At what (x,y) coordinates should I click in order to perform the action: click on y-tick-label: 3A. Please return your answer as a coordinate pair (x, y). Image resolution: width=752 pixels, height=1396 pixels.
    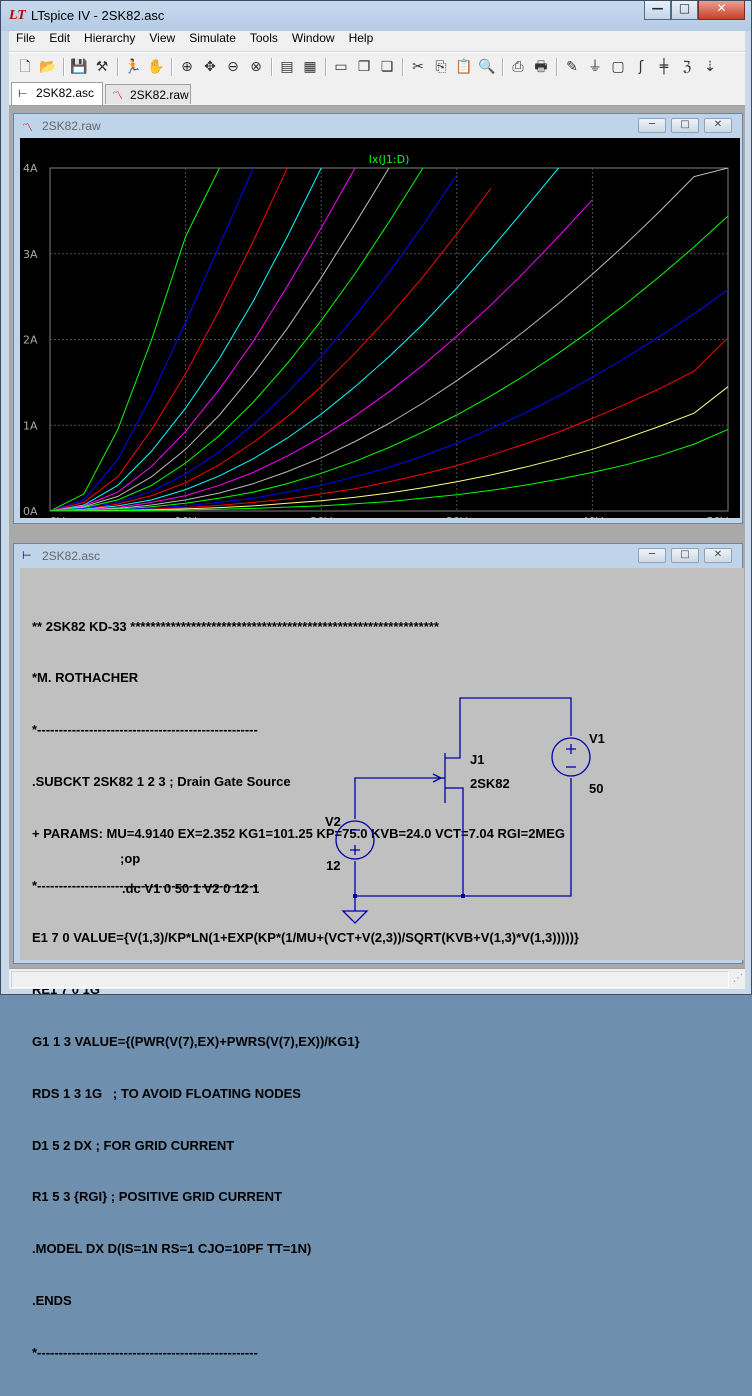
    Looking at the image, I should click on (30, 254).